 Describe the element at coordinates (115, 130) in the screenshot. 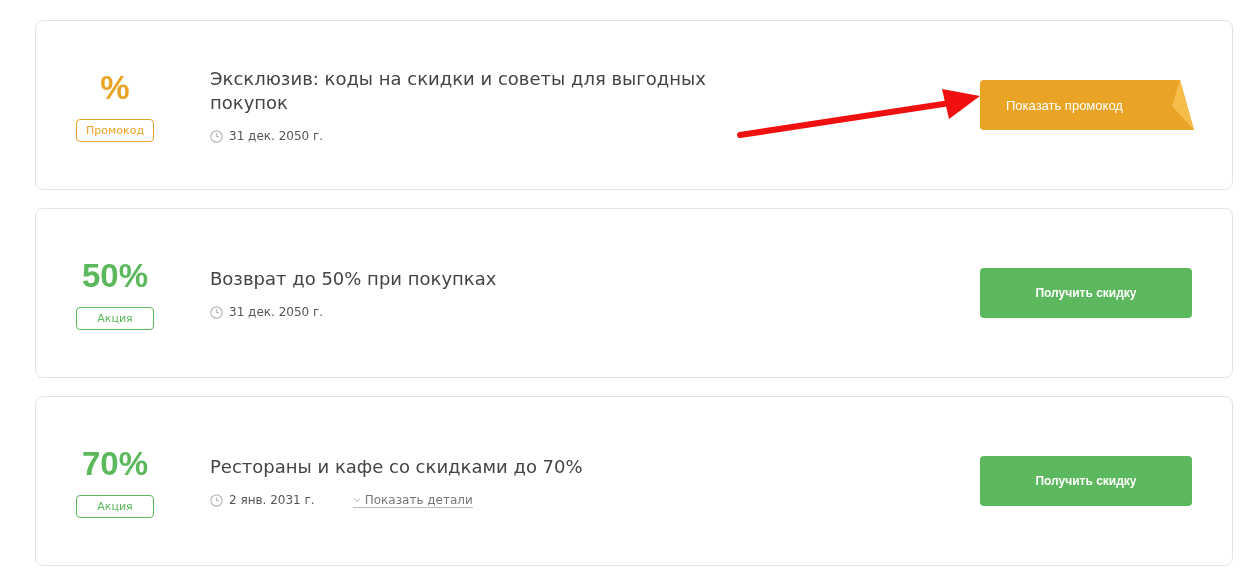

I see `offer-type-label: Промокод` at that location.